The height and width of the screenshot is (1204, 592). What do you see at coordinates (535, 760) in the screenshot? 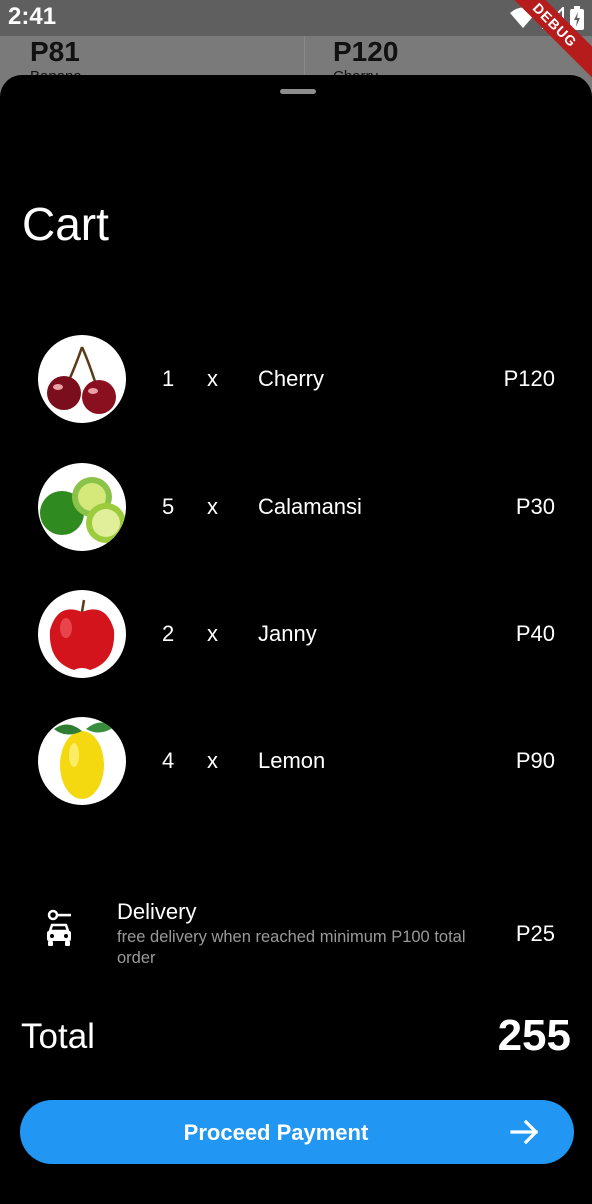
I see `item-price: P90` at bounding box center [535, 760].